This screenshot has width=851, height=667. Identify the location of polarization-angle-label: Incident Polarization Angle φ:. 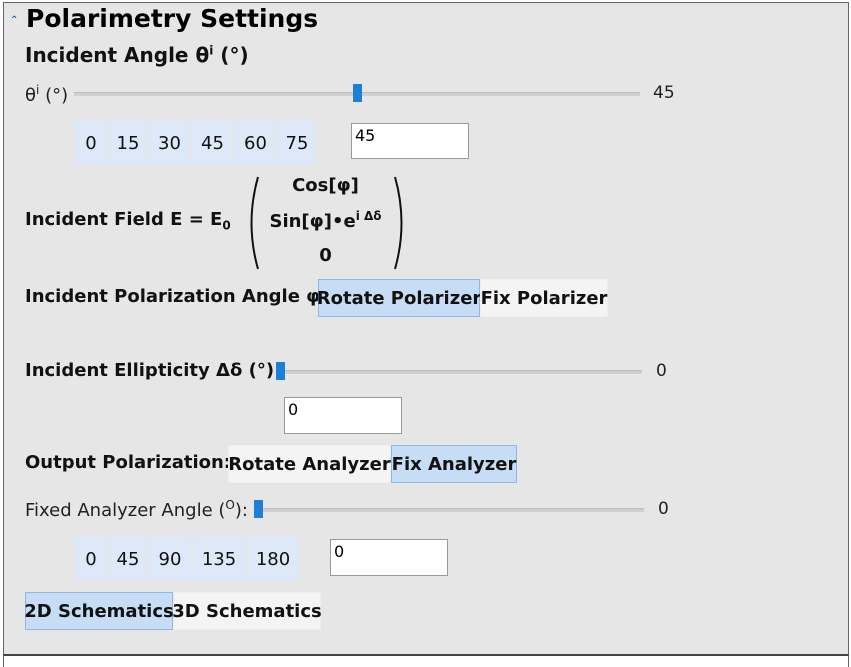
(176, 296).